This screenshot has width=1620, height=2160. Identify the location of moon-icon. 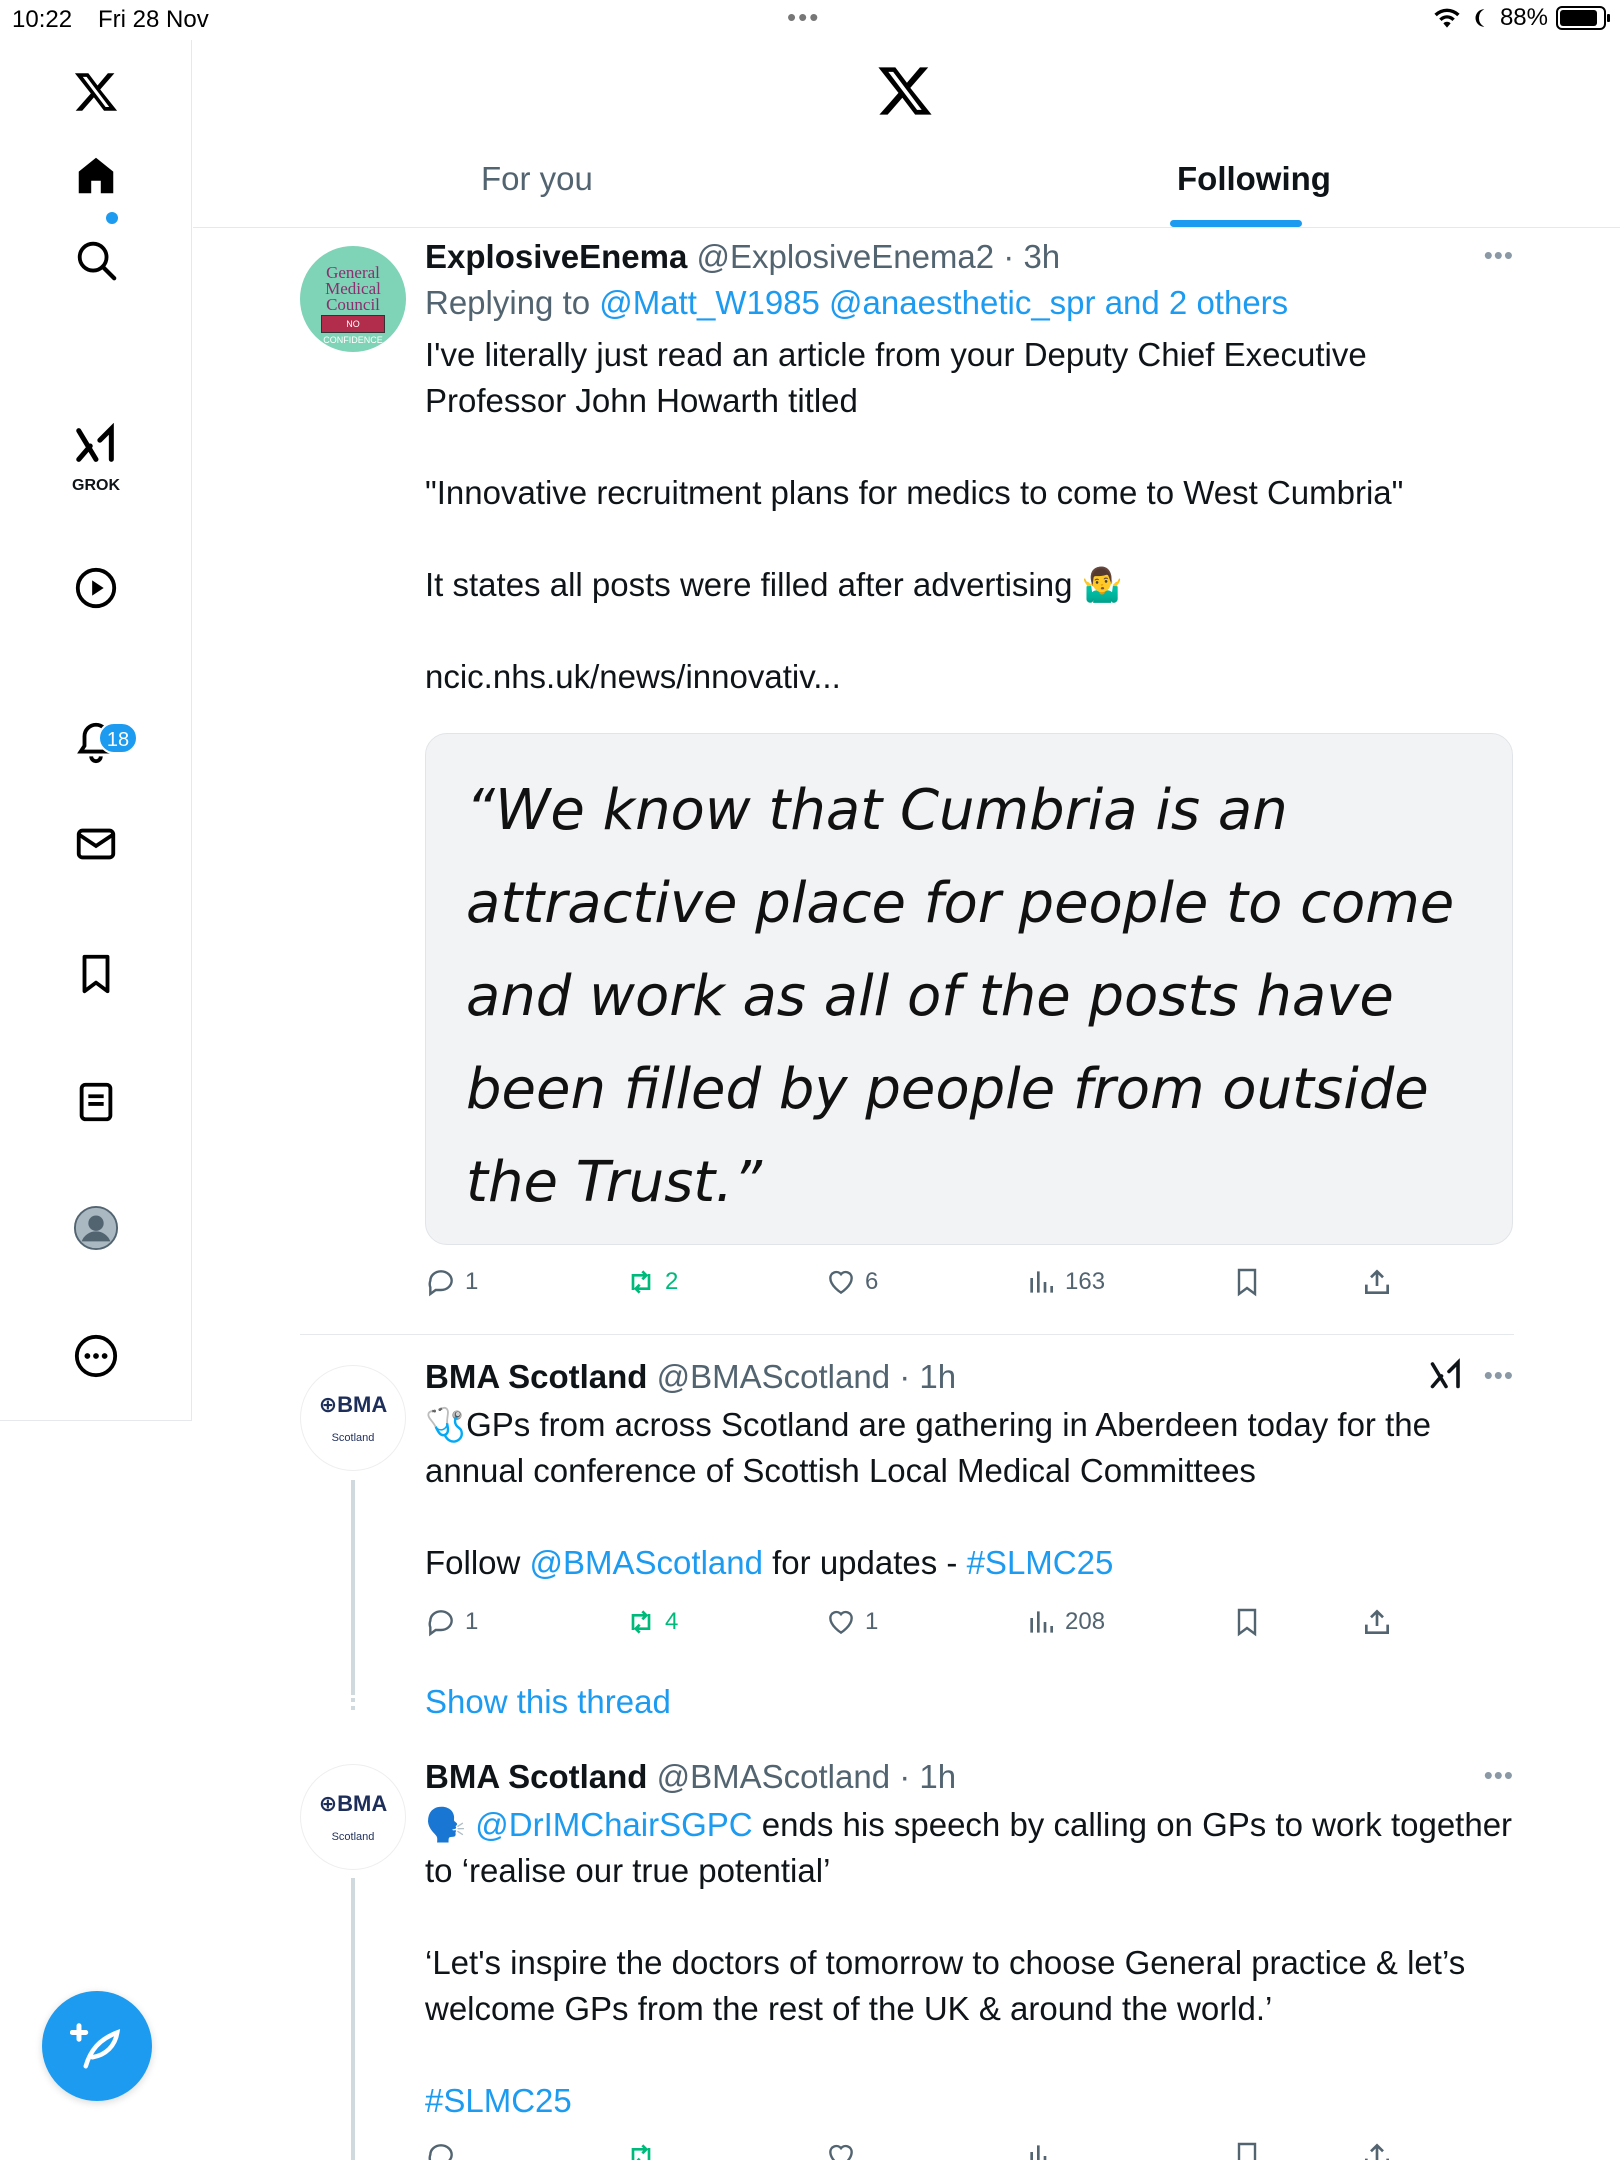
(1480, 18).